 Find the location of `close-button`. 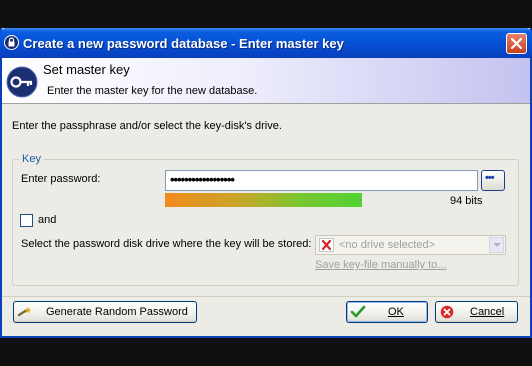

close-button is located at coordinates (516, 43).